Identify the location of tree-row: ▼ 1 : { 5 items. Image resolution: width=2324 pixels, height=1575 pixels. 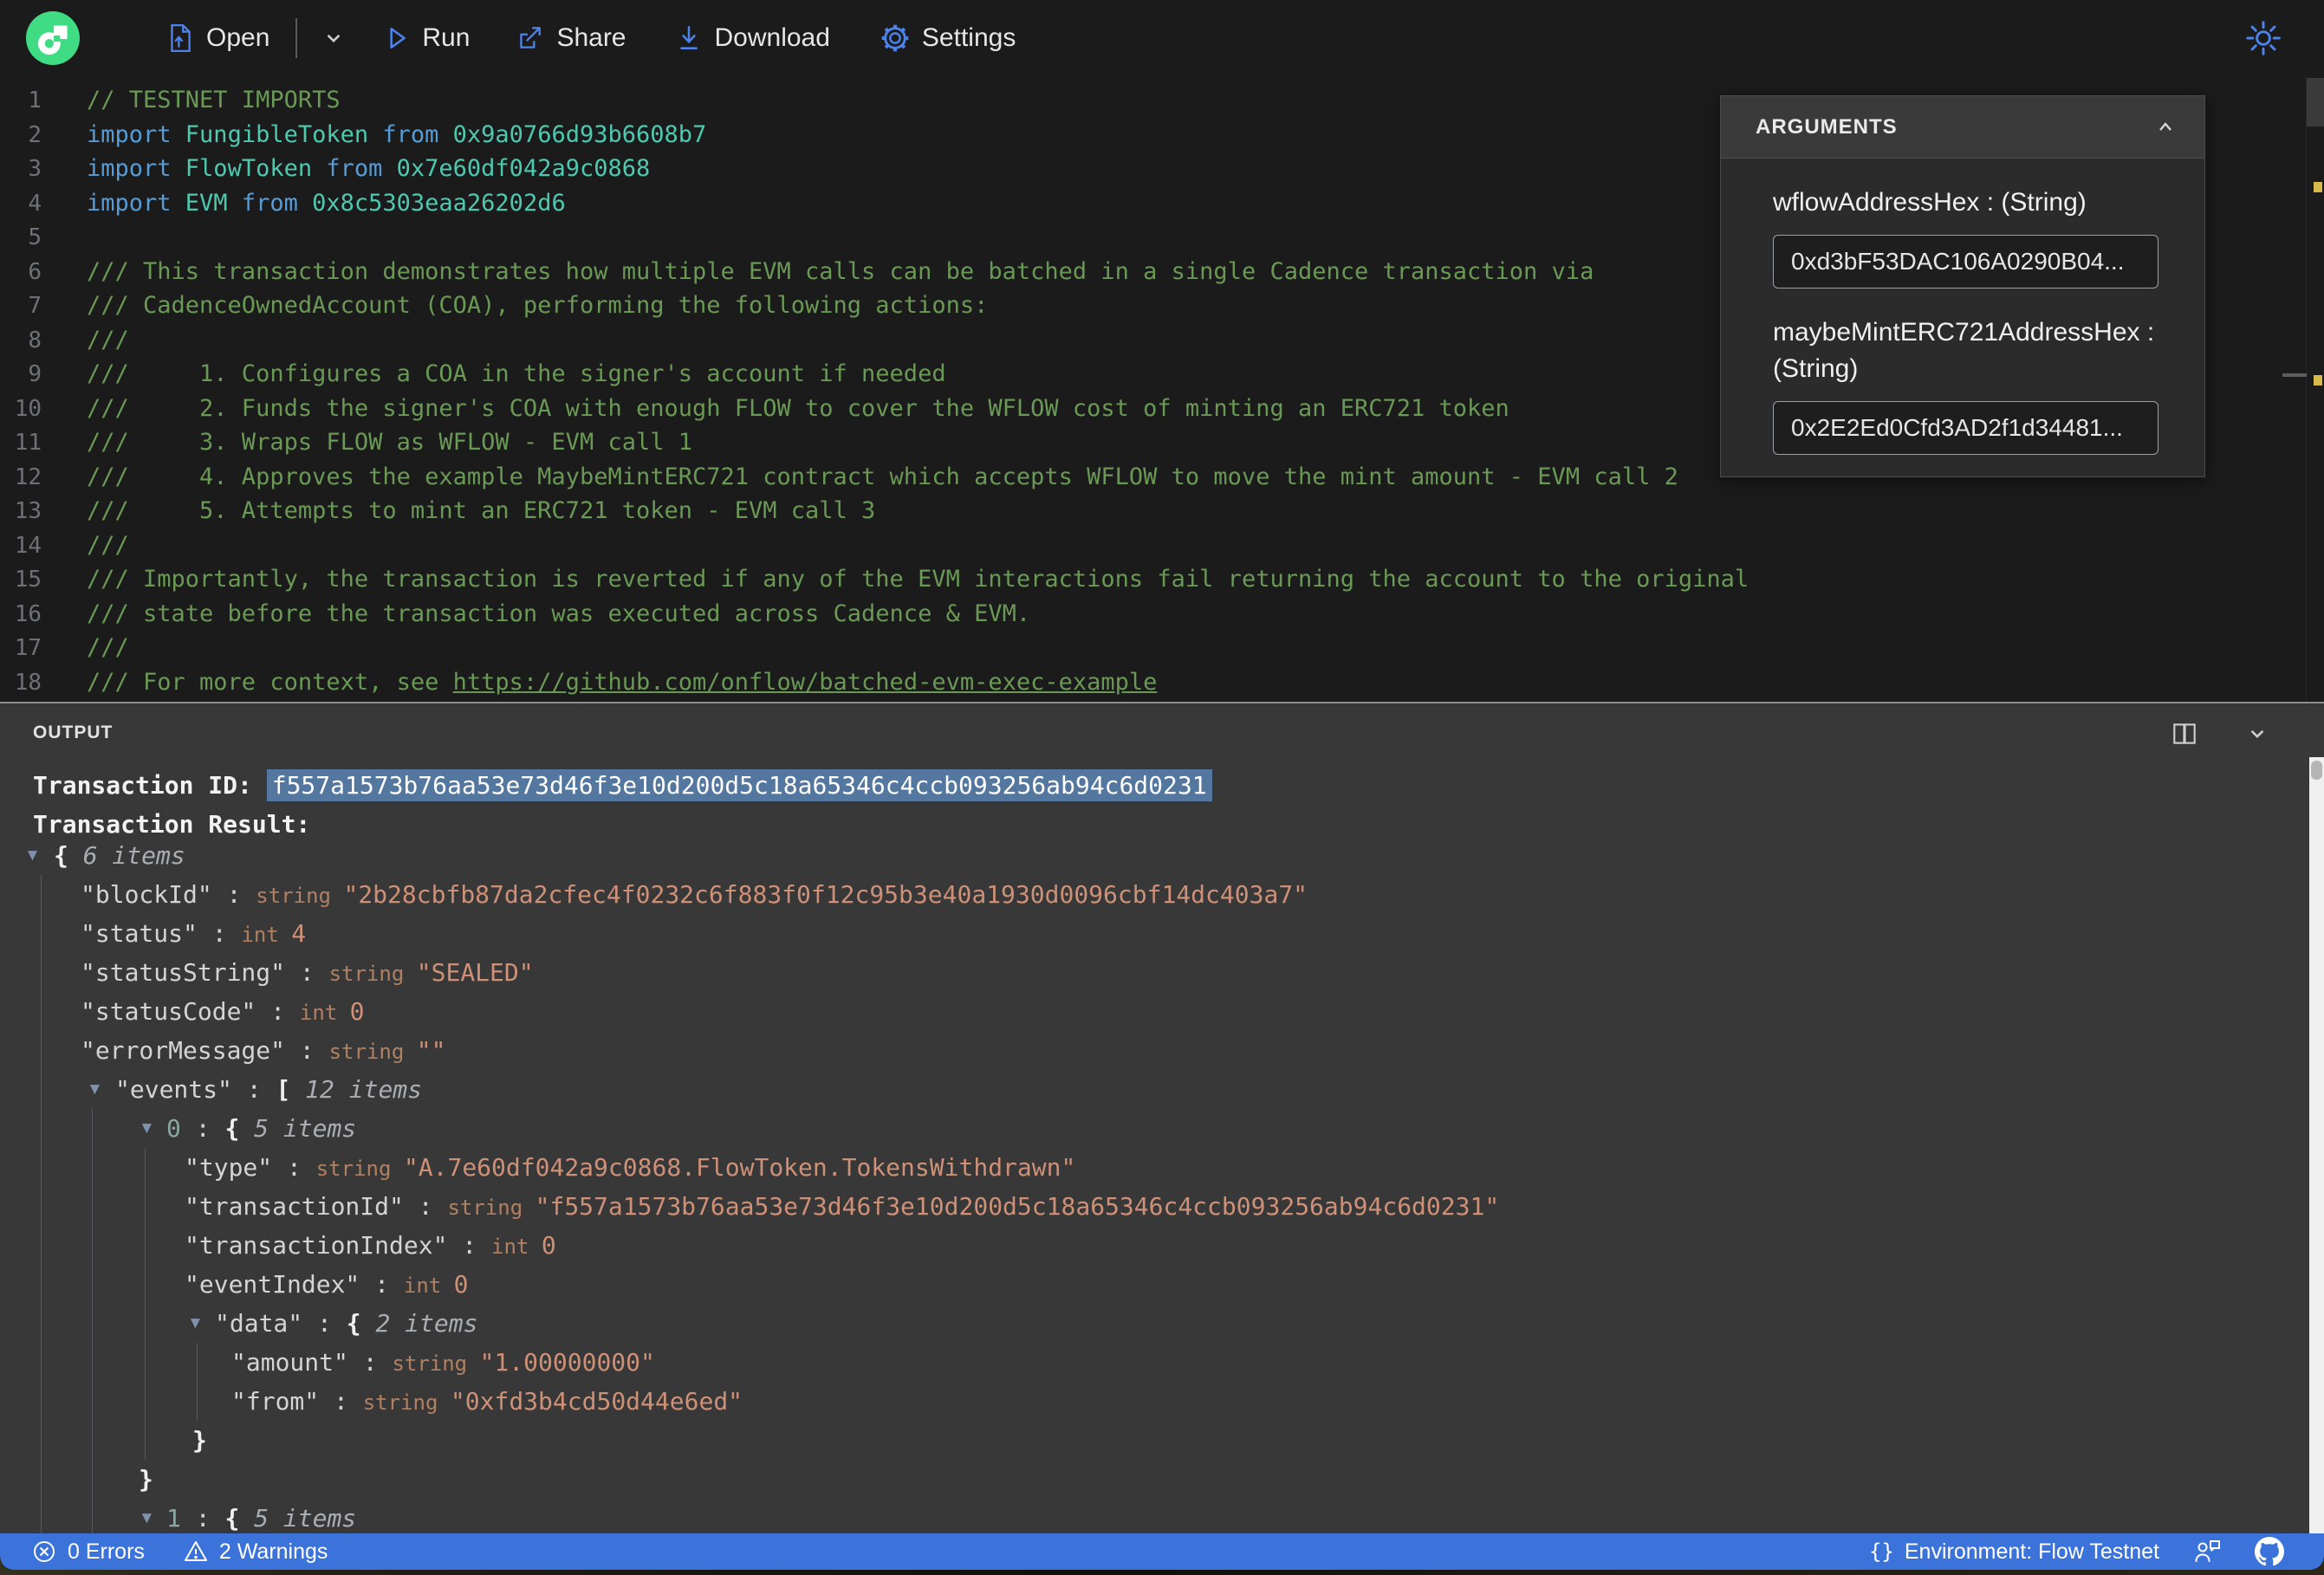
(1162, 1516).